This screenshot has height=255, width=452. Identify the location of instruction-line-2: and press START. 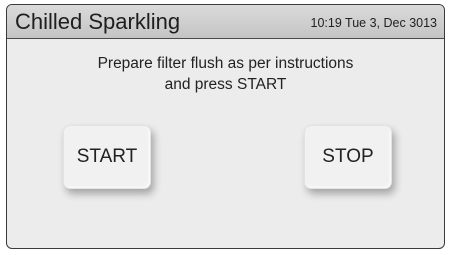
(225, 84).